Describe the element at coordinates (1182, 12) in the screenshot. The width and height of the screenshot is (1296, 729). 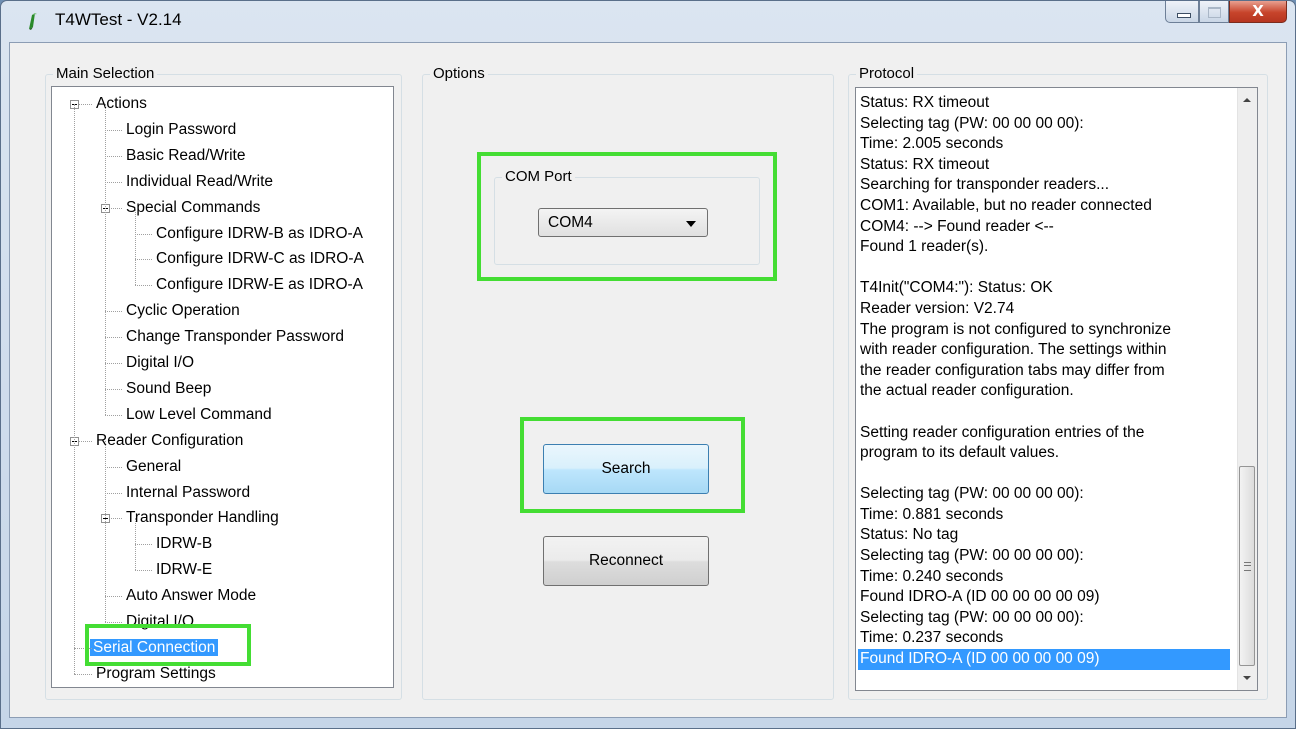
I see `minimize-button` at that location.